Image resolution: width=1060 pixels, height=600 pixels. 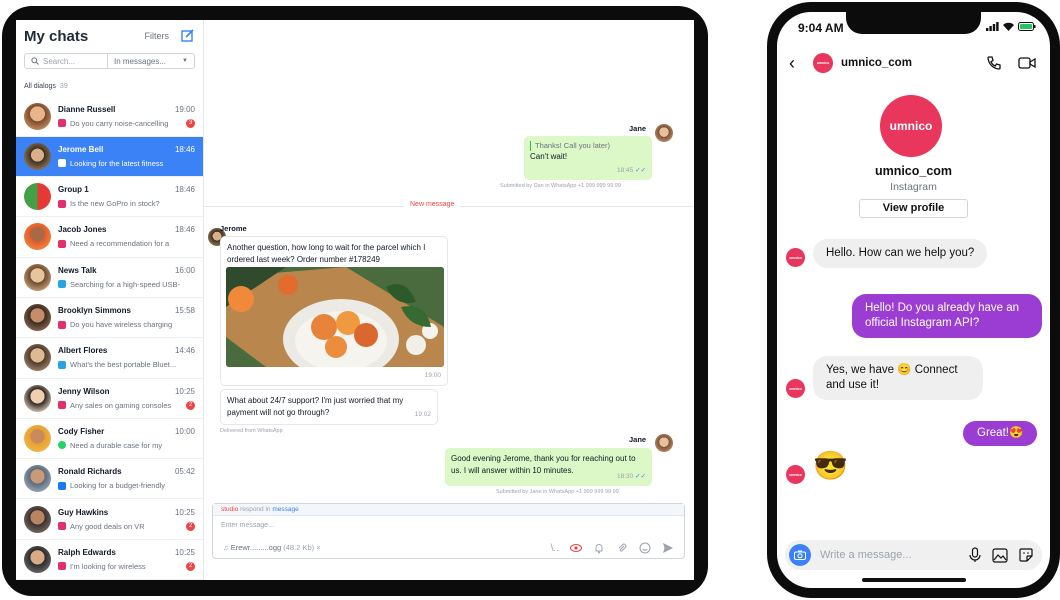 What do you see at coordinates (82, 230) in the screenshot?
I see `dialog-name: Jacob Jones` at bounding box center [82, 230].